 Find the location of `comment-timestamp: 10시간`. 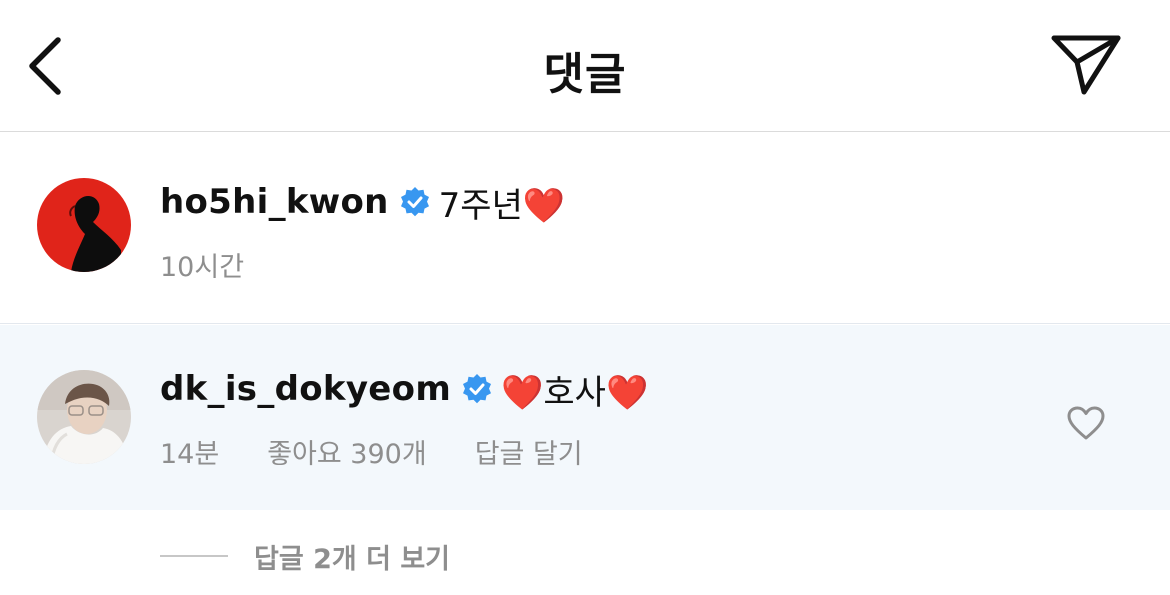

comment-timestamp: 10시간 is located at coordinates (202, 267).